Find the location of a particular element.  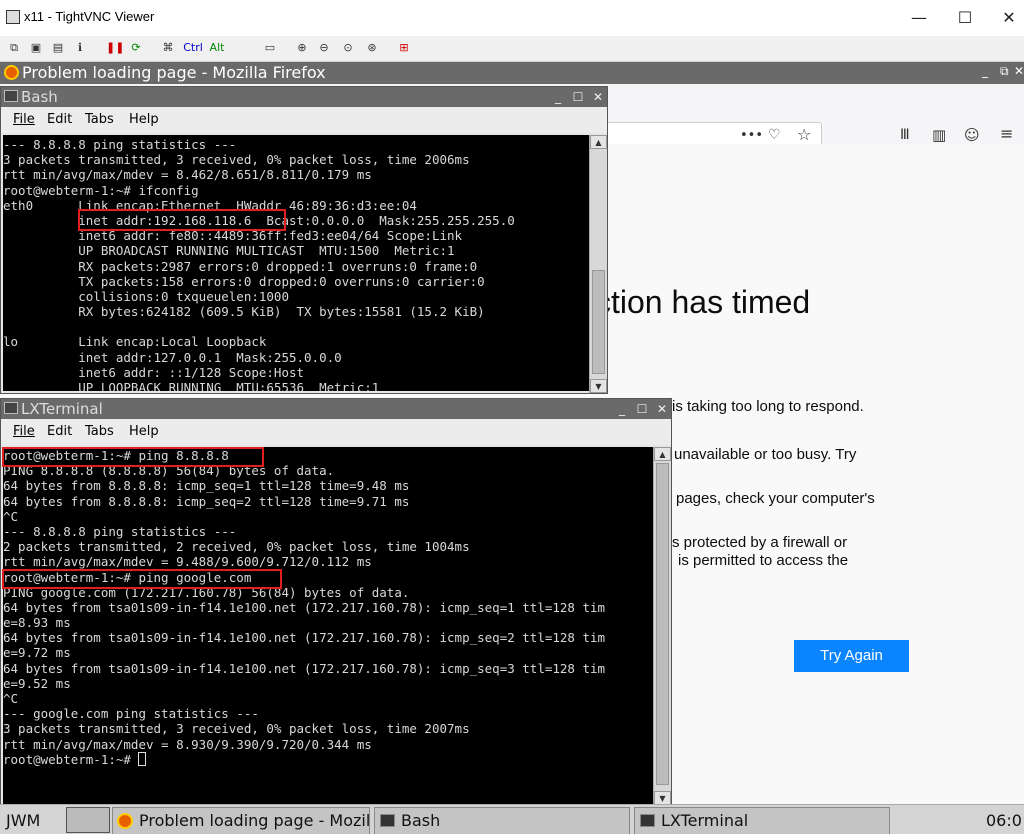

ctrl-alt-del-icon: ⌘ is located at coordinates (168, 48).